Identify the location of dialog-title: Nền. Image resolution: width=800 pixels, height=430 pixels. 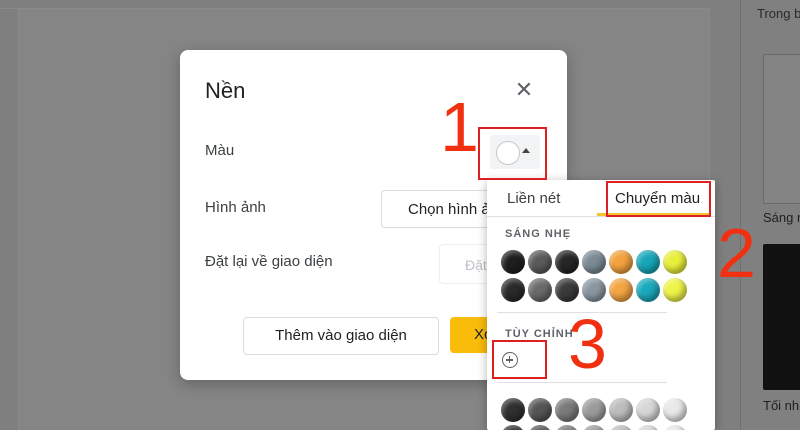
(225, 90).